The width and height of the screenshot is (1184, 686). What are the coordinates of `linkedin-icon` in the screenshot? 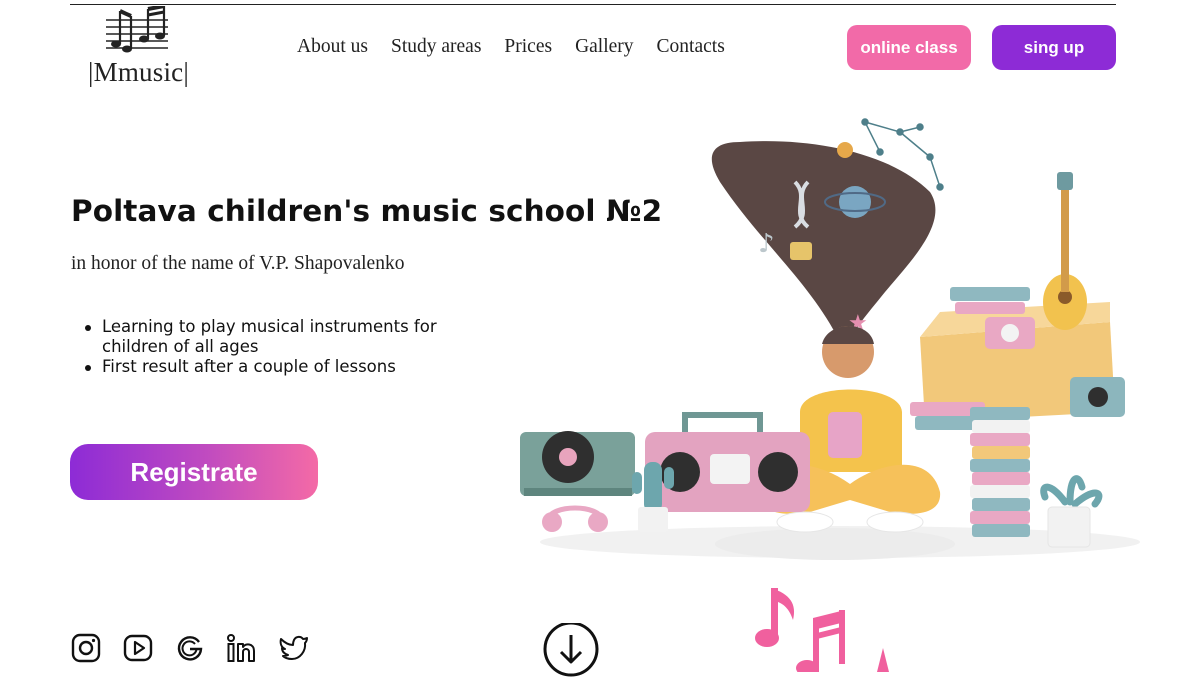 It's located at (242, 648).